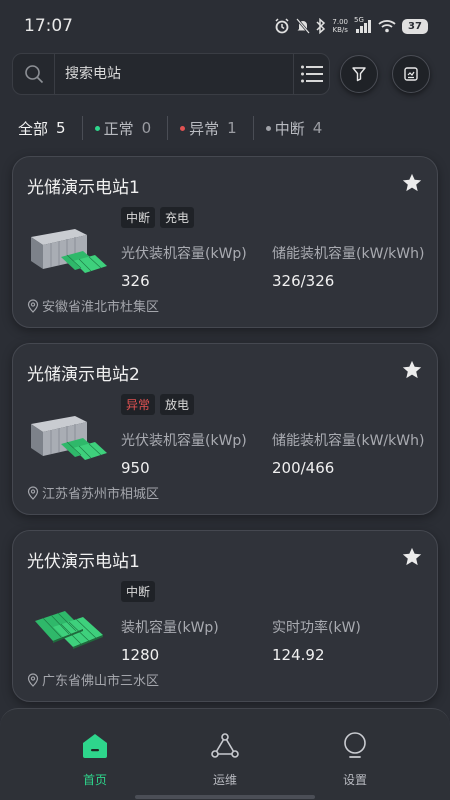 The image size is (450, 800). I want to click on pv-capacity-value: 950, so click(135, 468).